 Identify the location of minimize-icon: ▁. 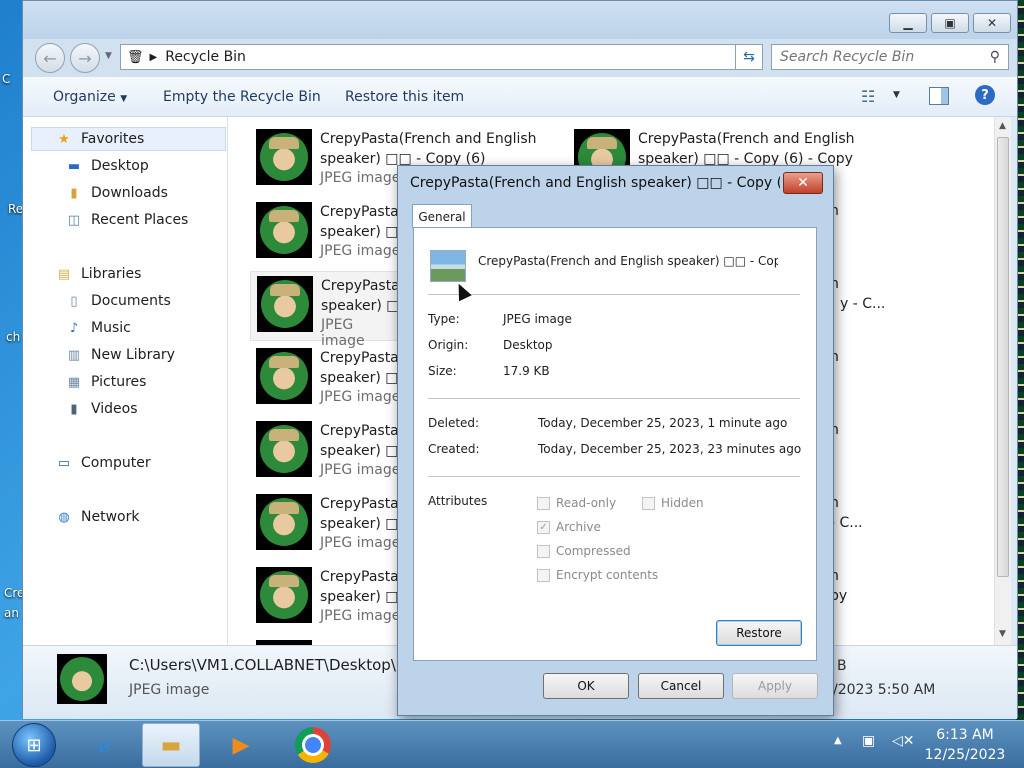
(908, 23).